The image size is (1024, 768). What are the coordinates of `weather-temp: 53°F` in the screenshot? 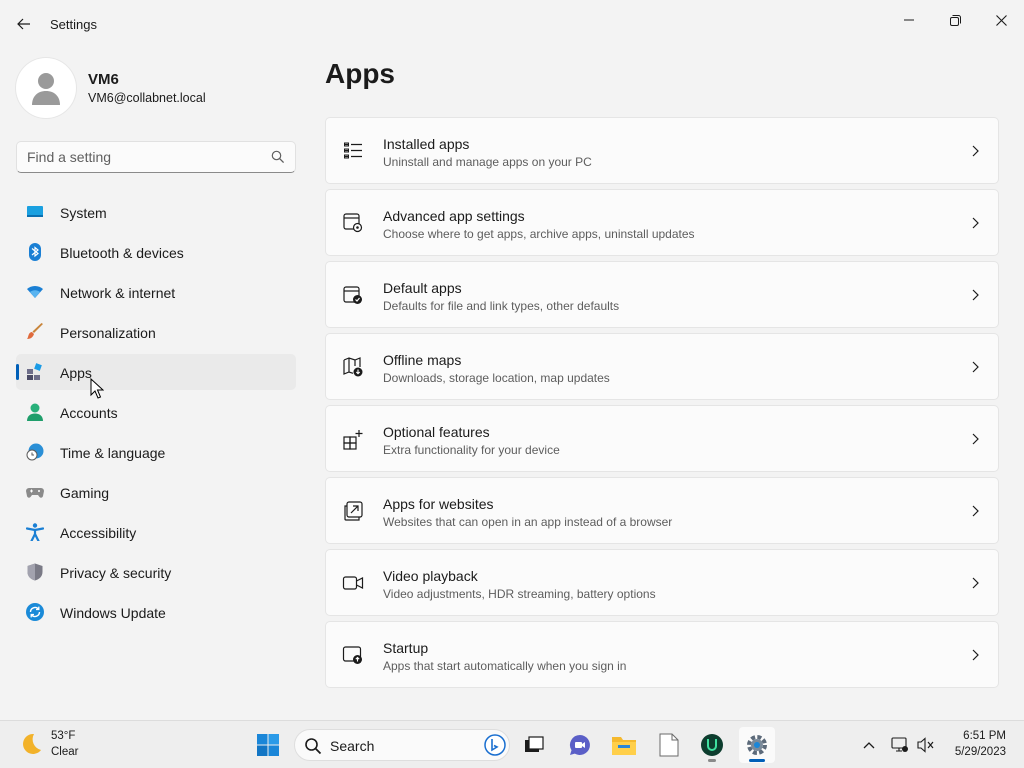 It's located at (63, 736).